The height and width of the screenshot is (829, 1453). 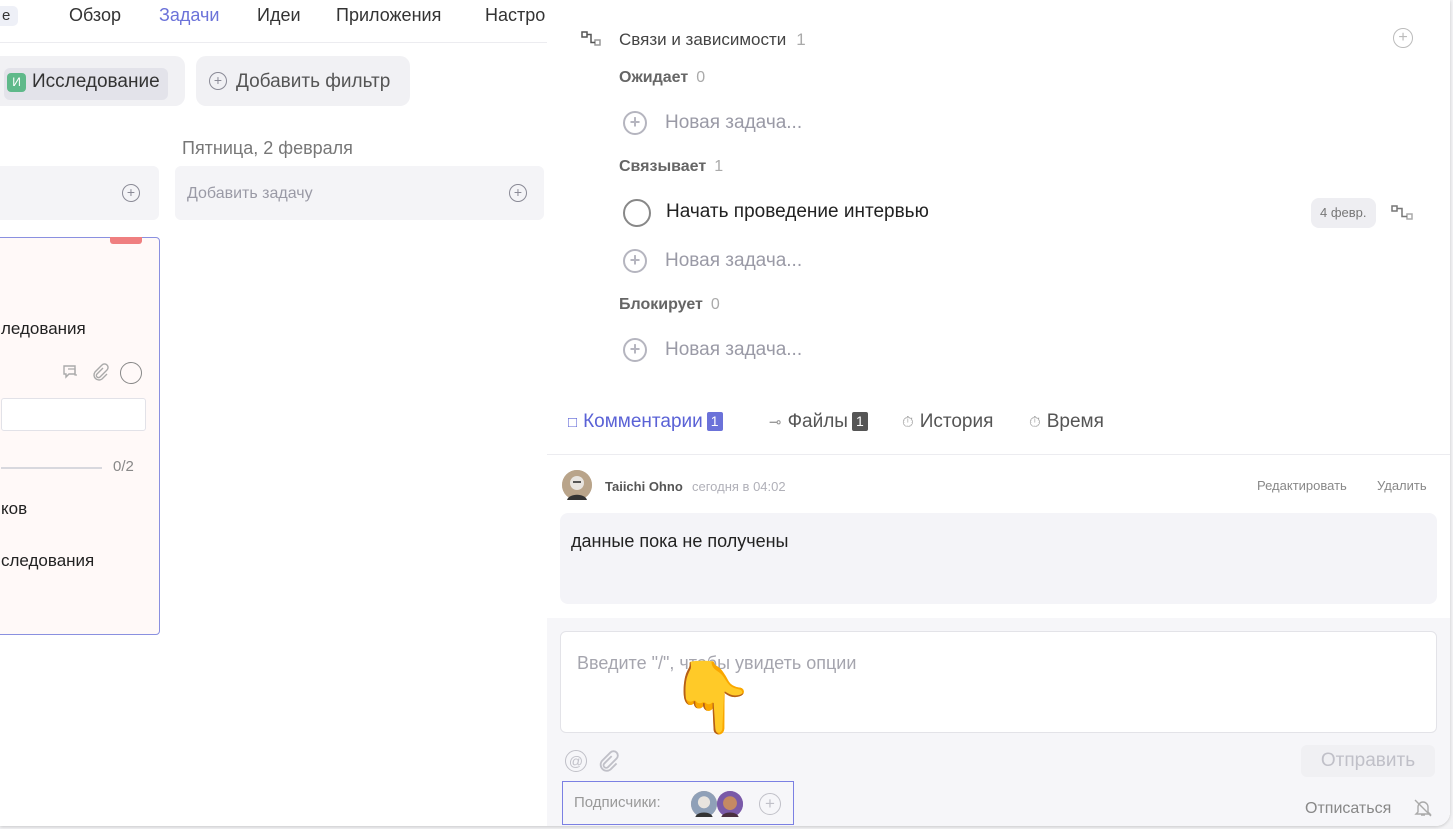 What do you see at coordinates (359, 193) in the screenshot?
I see `add-task-field: Добавить задачу +` at bounding box center [359, 193].